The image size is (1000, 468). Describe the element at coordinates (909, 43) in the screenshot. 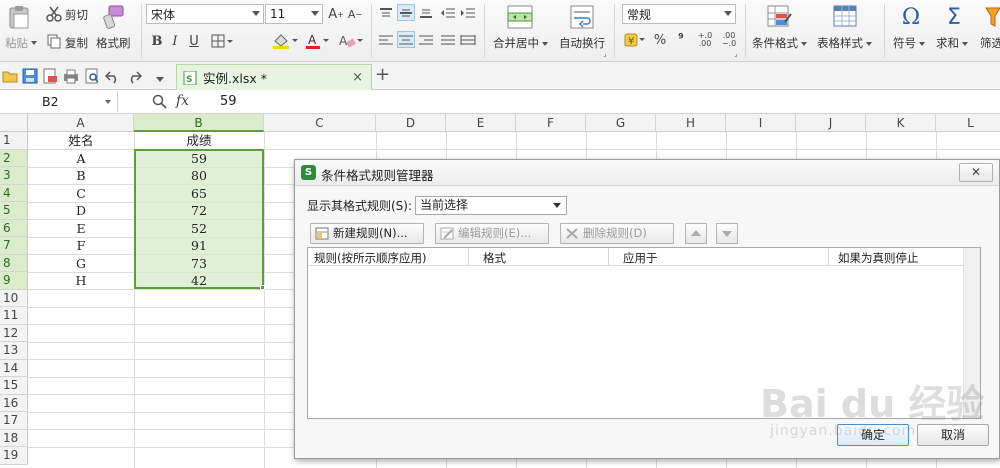

I see `symbol-button: 符号` at that location.